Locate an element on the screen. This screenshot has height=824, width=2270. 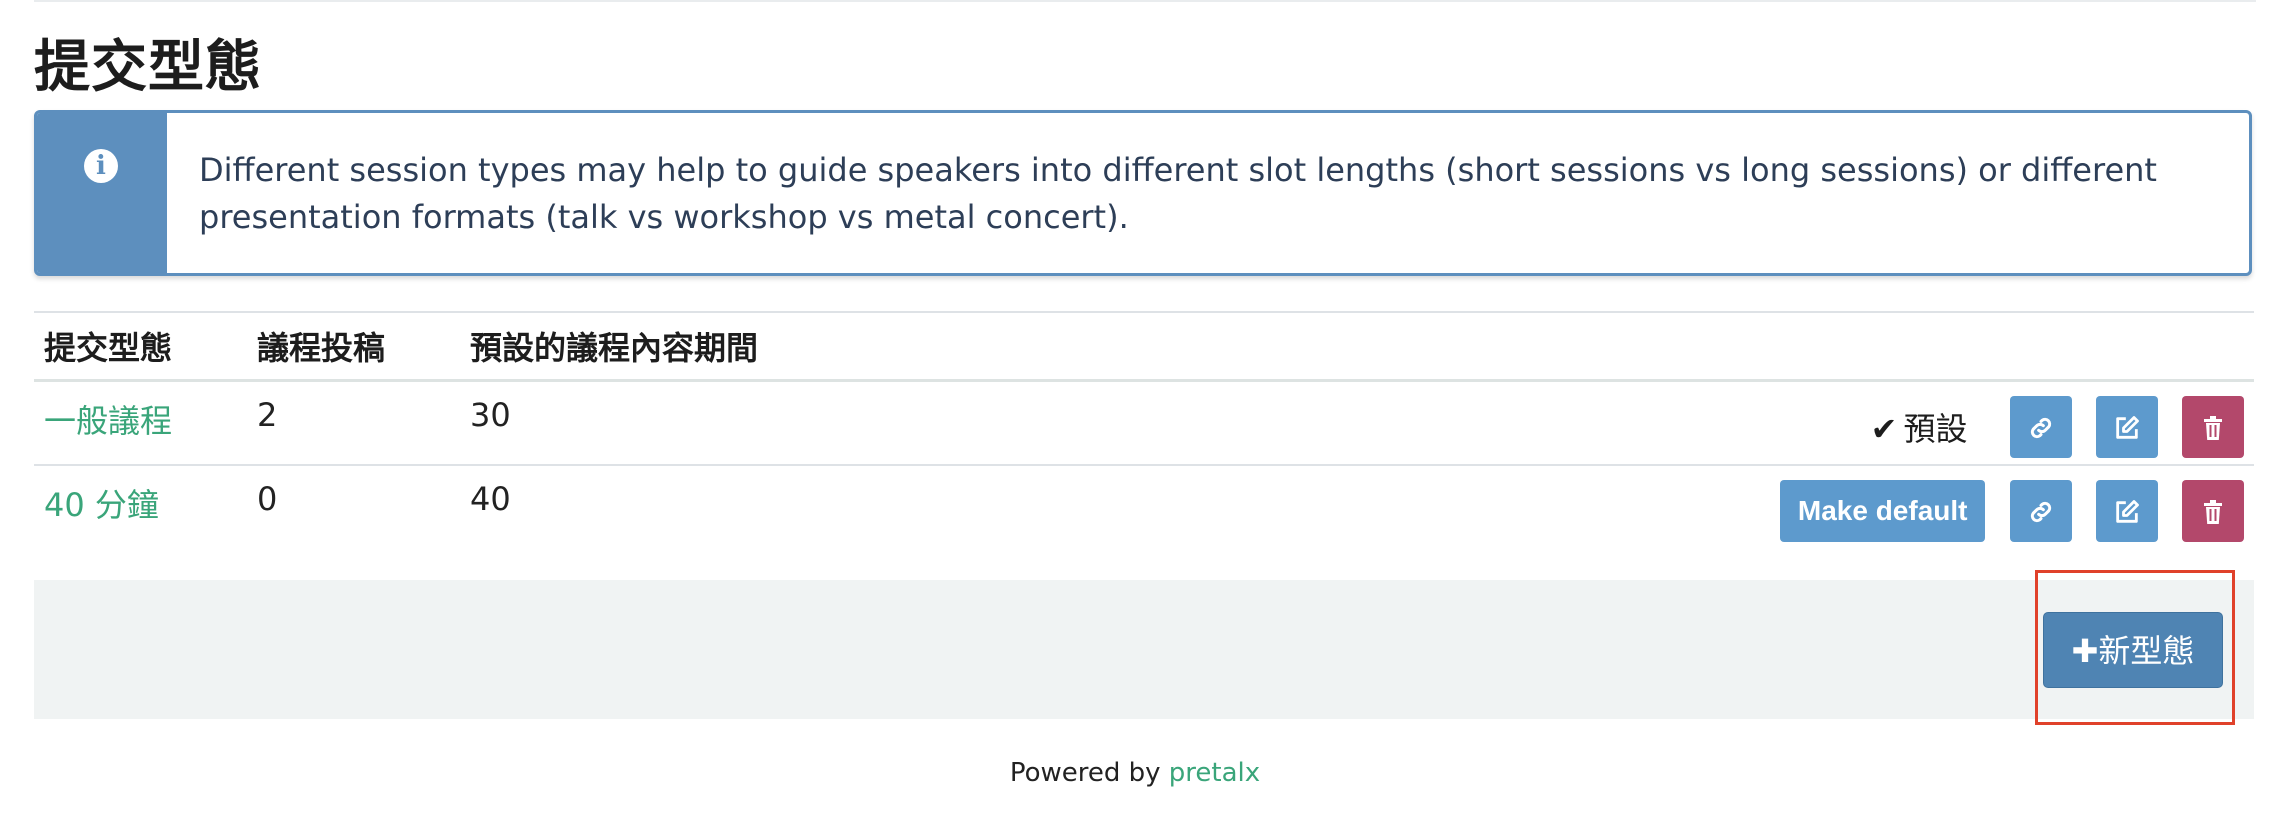
duration-value: 30 is located at coordinates (770, 423).